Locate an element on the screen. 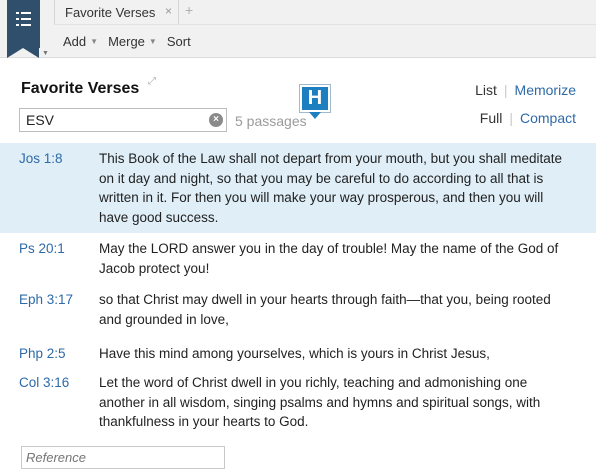 The height and width of the screenshot is (475, 596). memorize-view-link: Memorize is located at coordinates (545, 90).